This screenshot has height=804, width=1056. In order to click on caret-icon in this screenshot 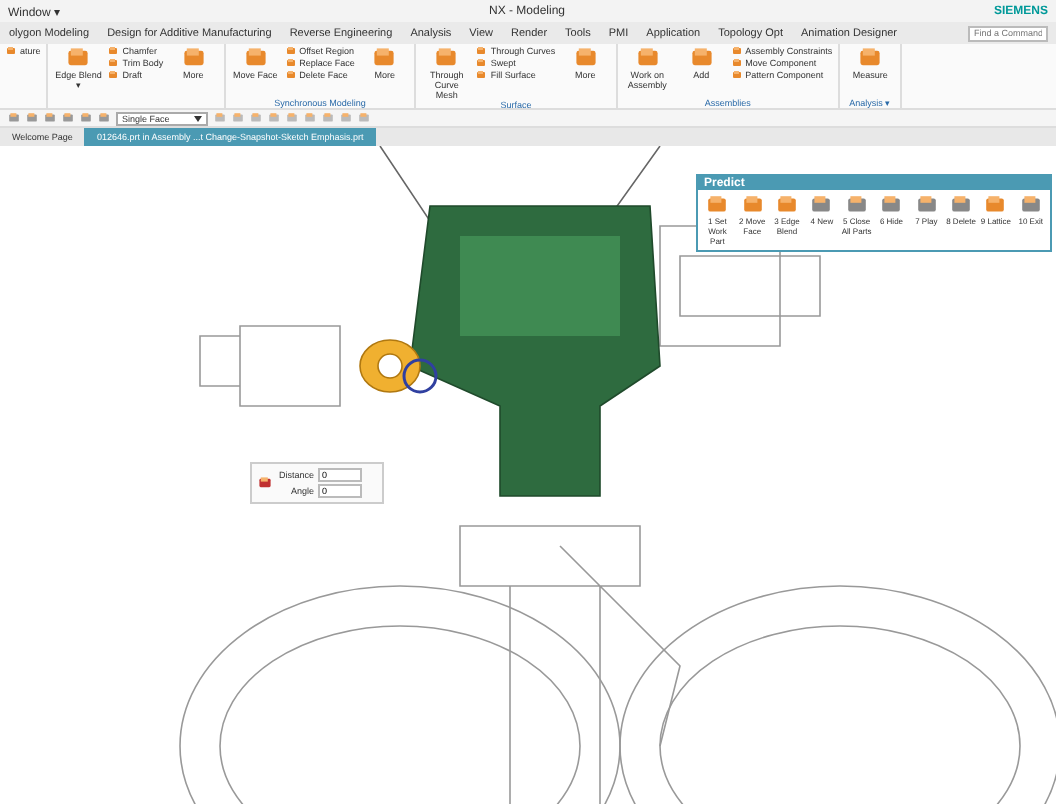, I will do `click(198, 118)`.